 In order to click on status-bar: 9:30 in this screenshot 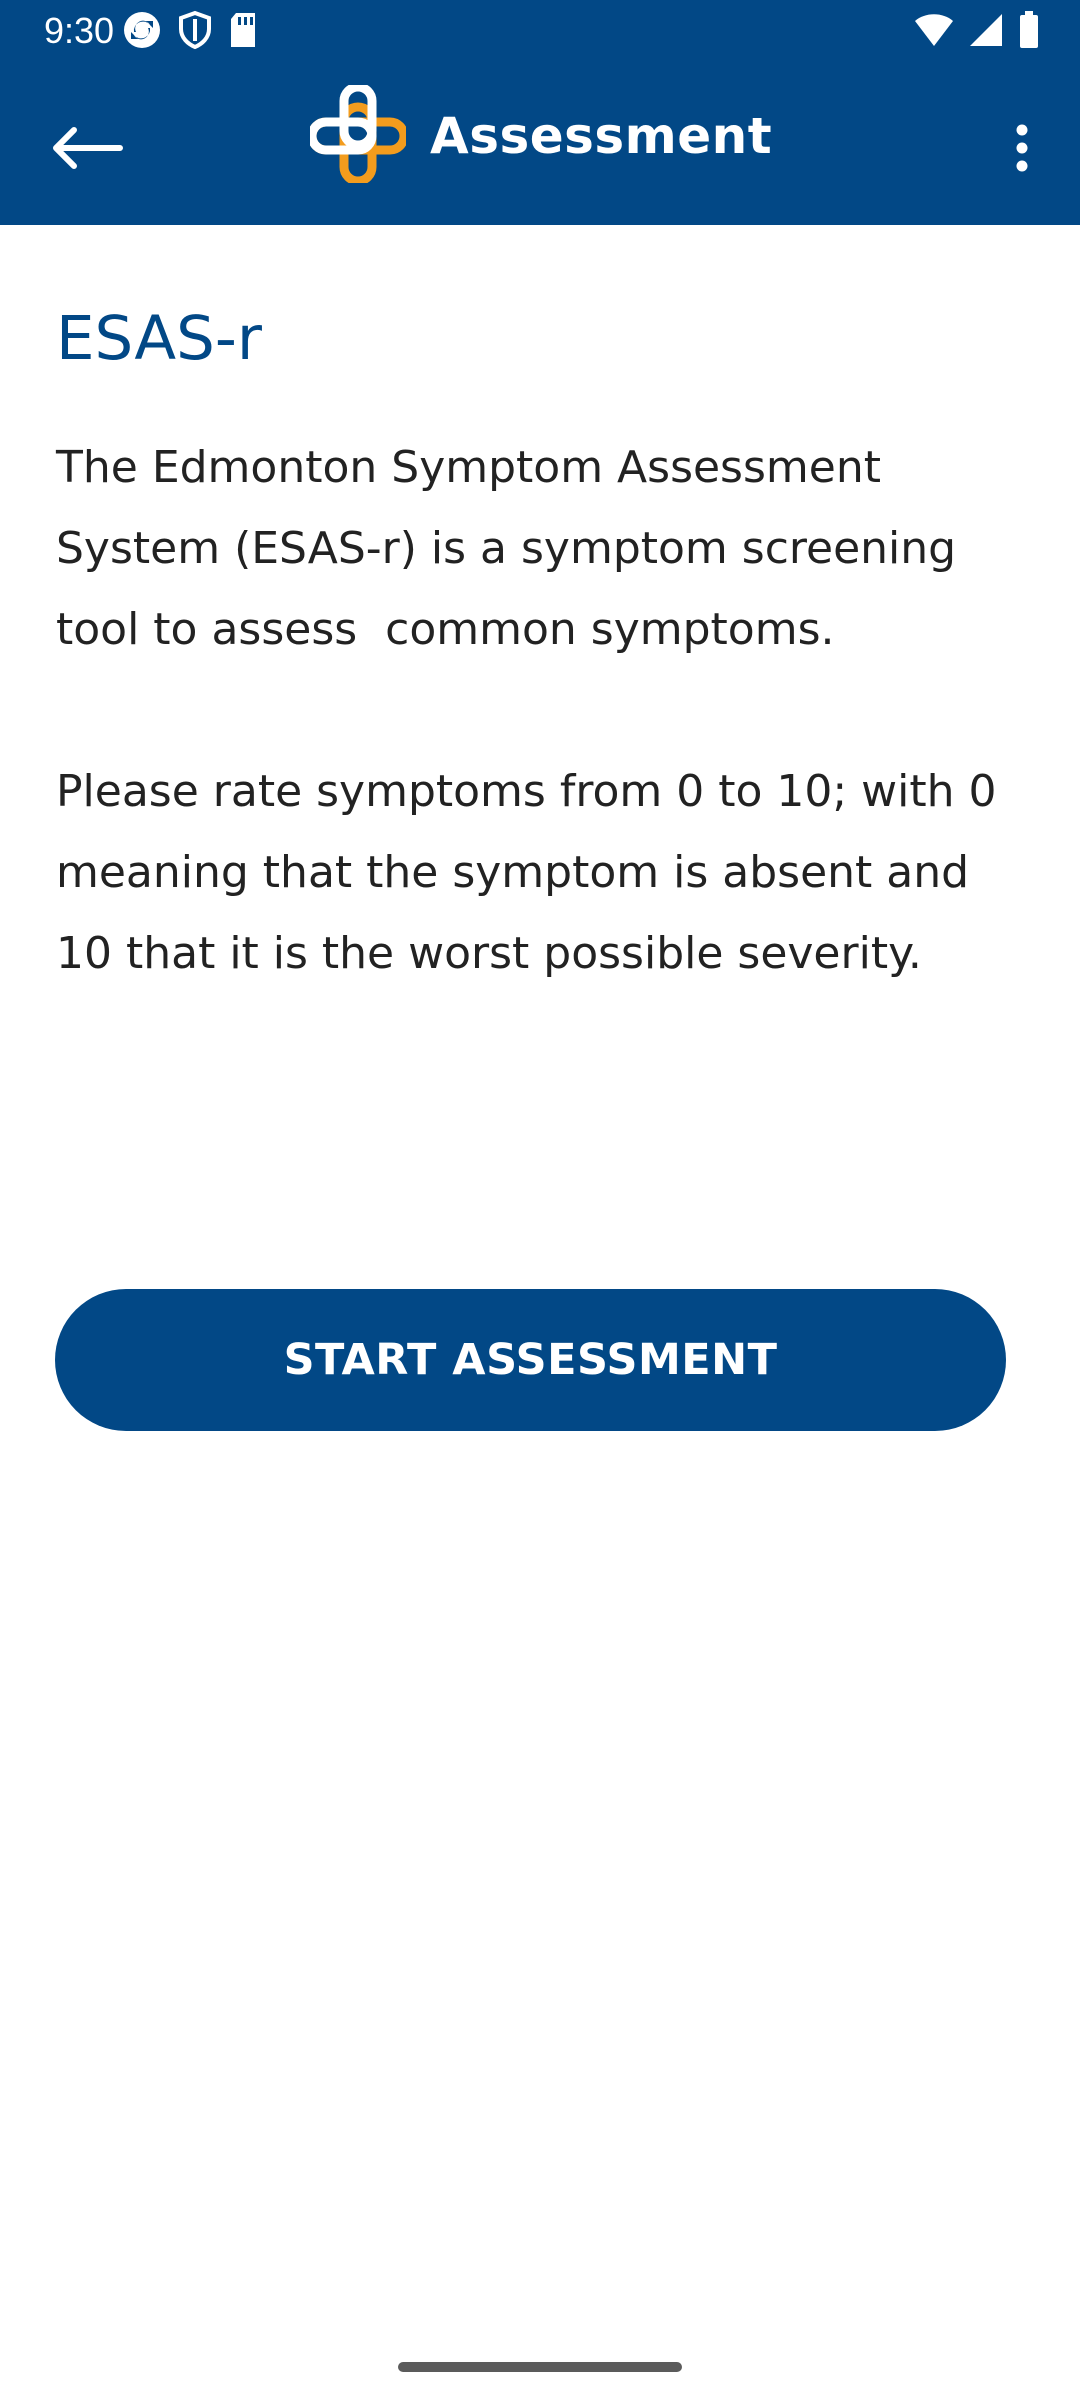, I will do `click(540, 32)`.